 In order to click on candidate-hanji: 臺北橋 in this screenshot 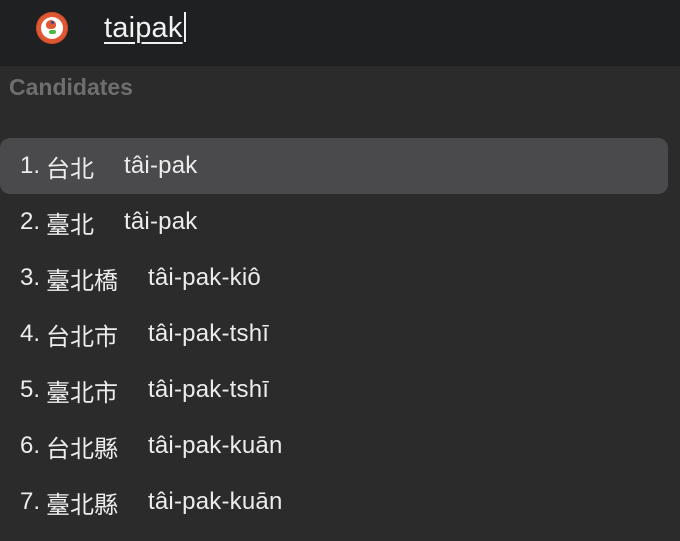, I will do `click(82, 280)`.